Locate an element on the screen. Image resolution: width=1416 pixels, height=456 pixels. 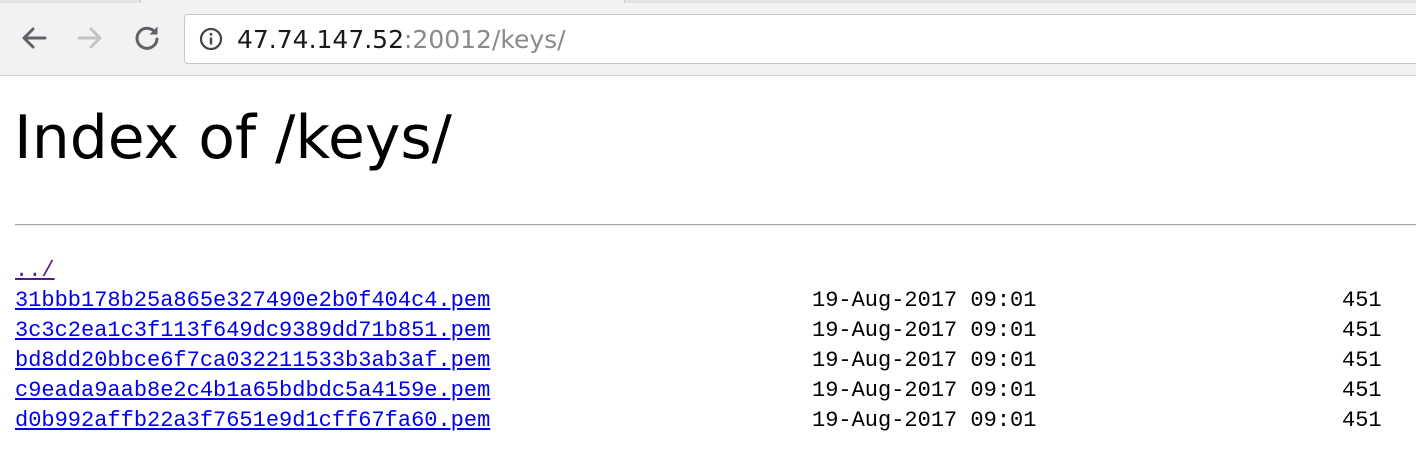
address-bar: 47.74.147.52:20012/keys/ is located at coordinates (800, 39).